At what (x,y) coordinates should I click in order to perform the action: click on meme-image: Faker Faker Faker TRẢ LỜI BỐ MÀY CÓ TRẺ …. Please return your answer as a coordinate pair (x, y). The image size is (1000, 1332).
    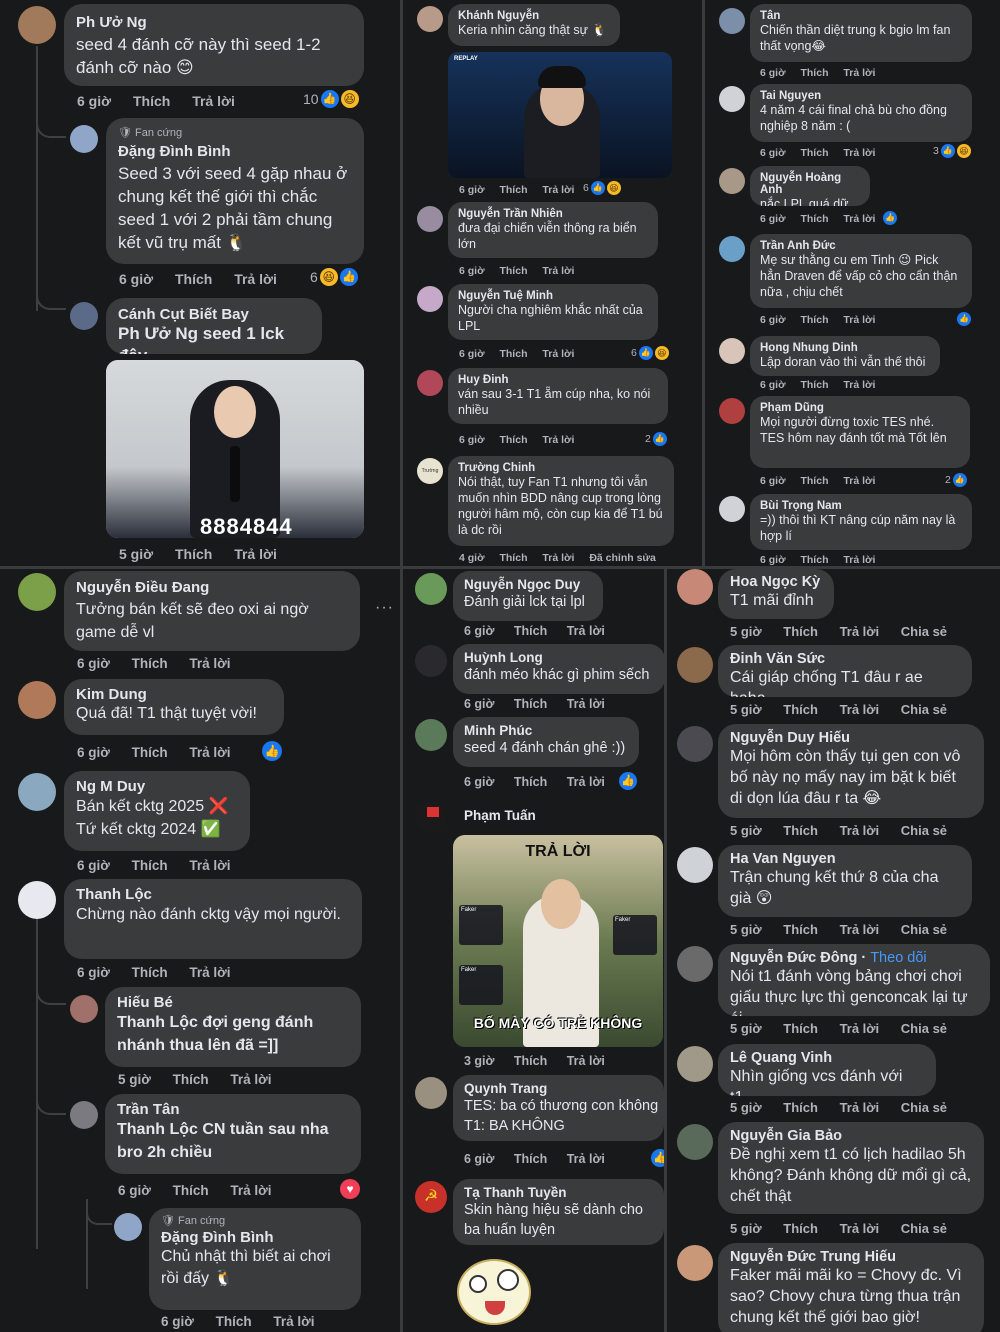
    Looking at the image, I should click on (558, 941).